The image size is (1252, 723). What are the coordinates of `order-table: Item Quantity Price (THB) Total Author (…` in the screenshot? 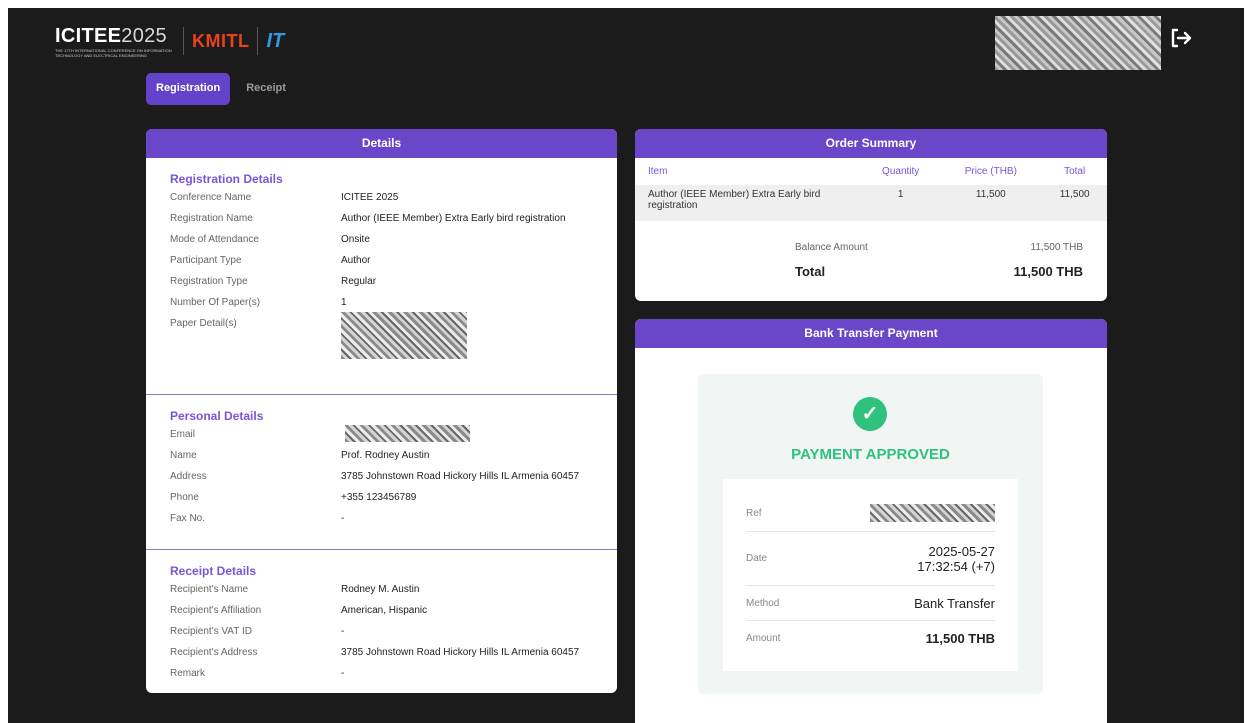 It's located at (871, 189).